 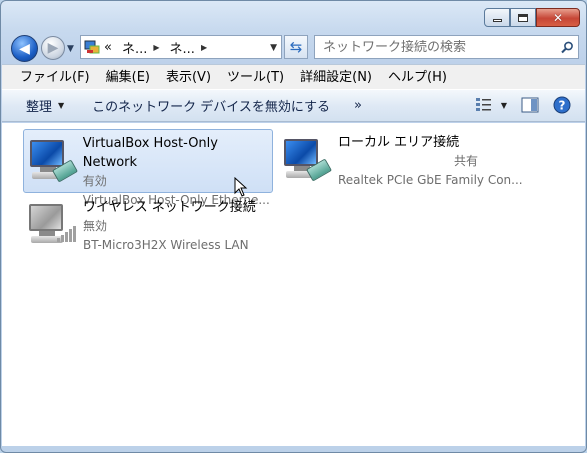 What do you see at coordinates (273, 48) in the screenshot?
I see `address-dropdown-icon: ▼` at bounding box center [273, 48].